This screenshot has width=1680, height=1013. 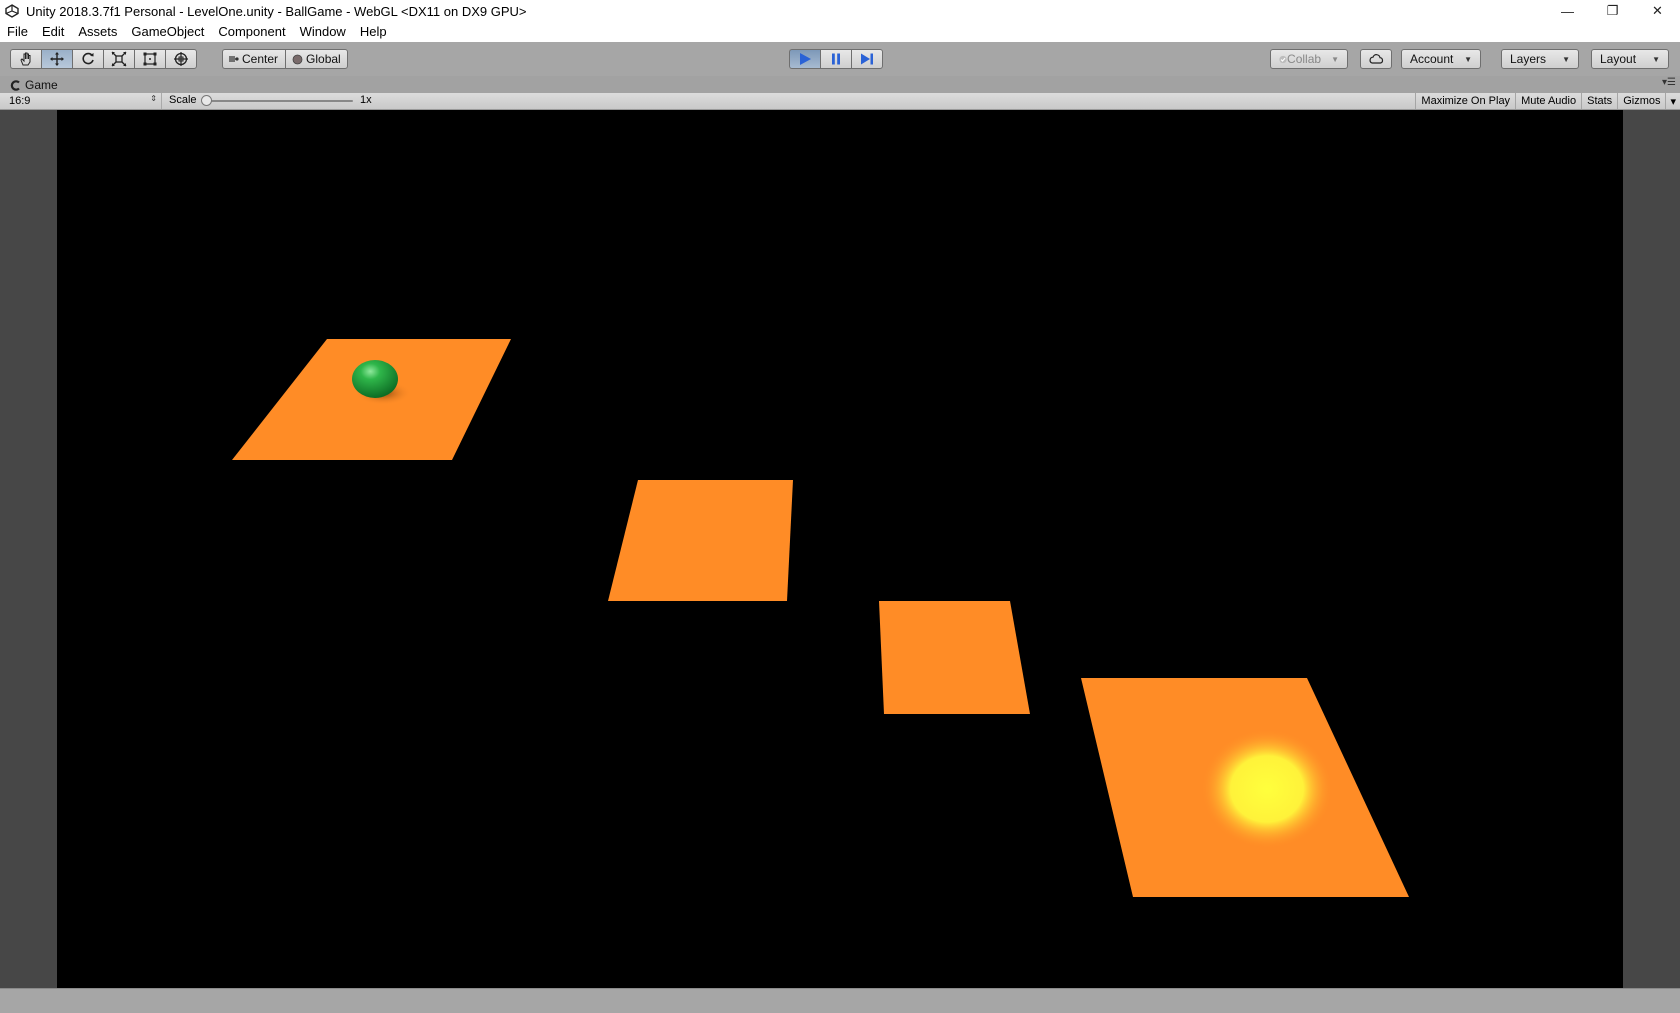 I want to click on play-controls, so click(x=836, y=59).